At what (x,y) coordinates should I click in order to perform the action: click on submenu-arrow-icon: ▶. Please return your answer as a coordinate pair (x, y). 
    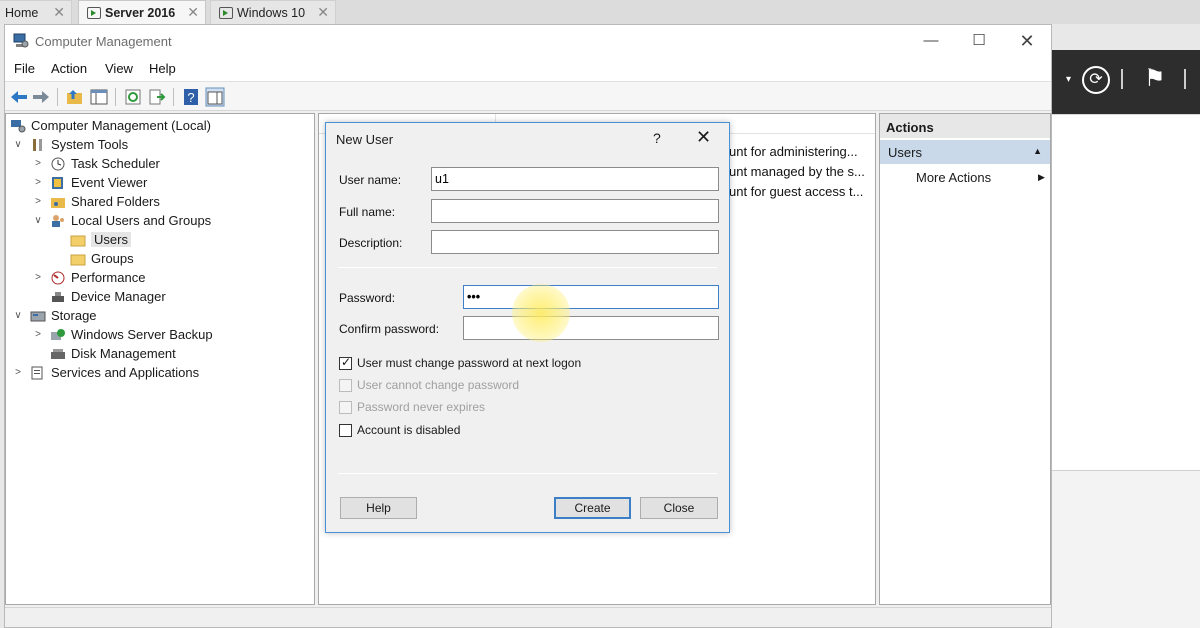
    Looking at the image, I should click on (1041, 177).